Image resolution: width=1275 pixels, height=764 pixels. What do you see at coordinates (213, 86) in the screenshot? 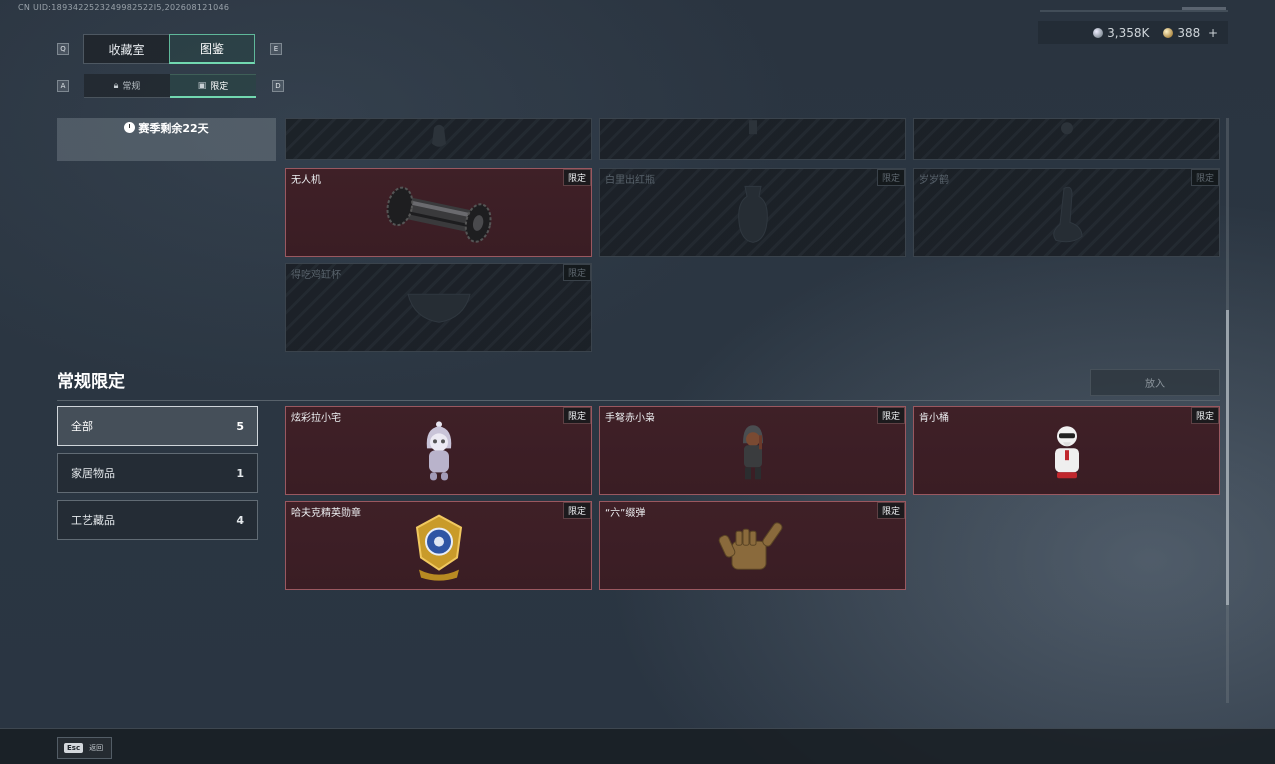
I see `subtab-limited: ▣ 限定` at bounding box center [213, 86].